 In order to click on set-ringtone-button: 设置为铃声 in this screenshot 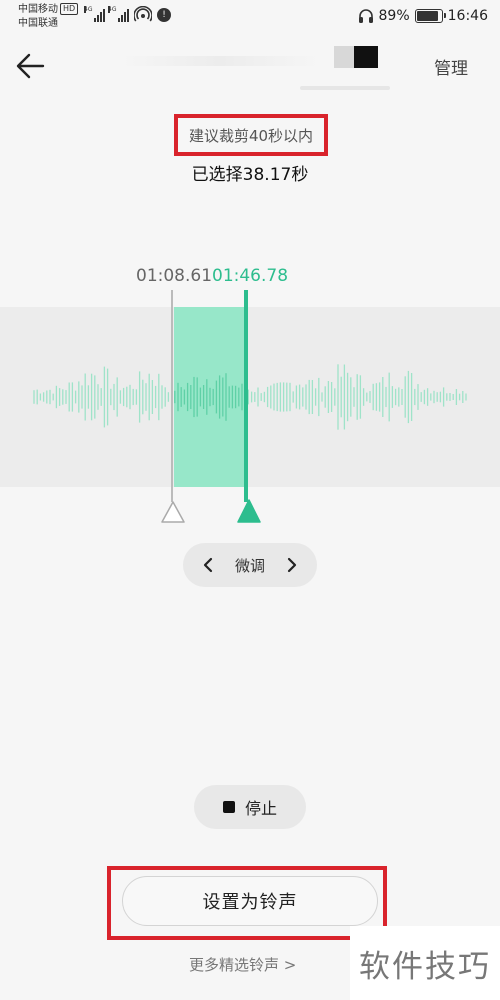, I will do `click(250, 901)`.